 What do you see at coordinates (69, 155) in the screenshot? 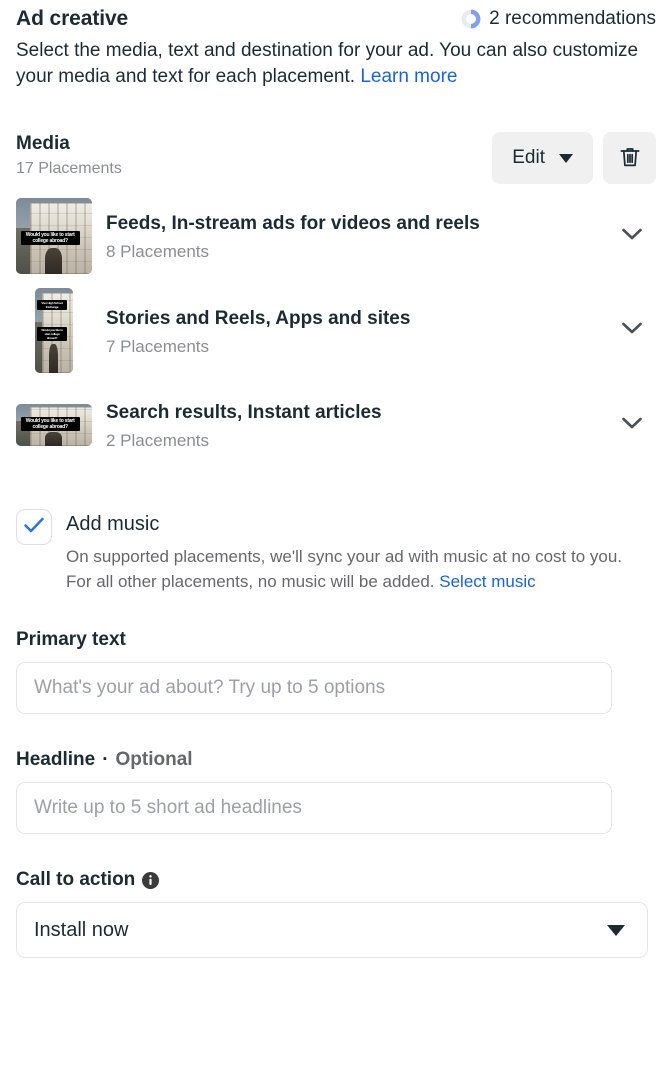
I see `media-header-texts: Media 17 Placements` at bounding box center [69, 155].